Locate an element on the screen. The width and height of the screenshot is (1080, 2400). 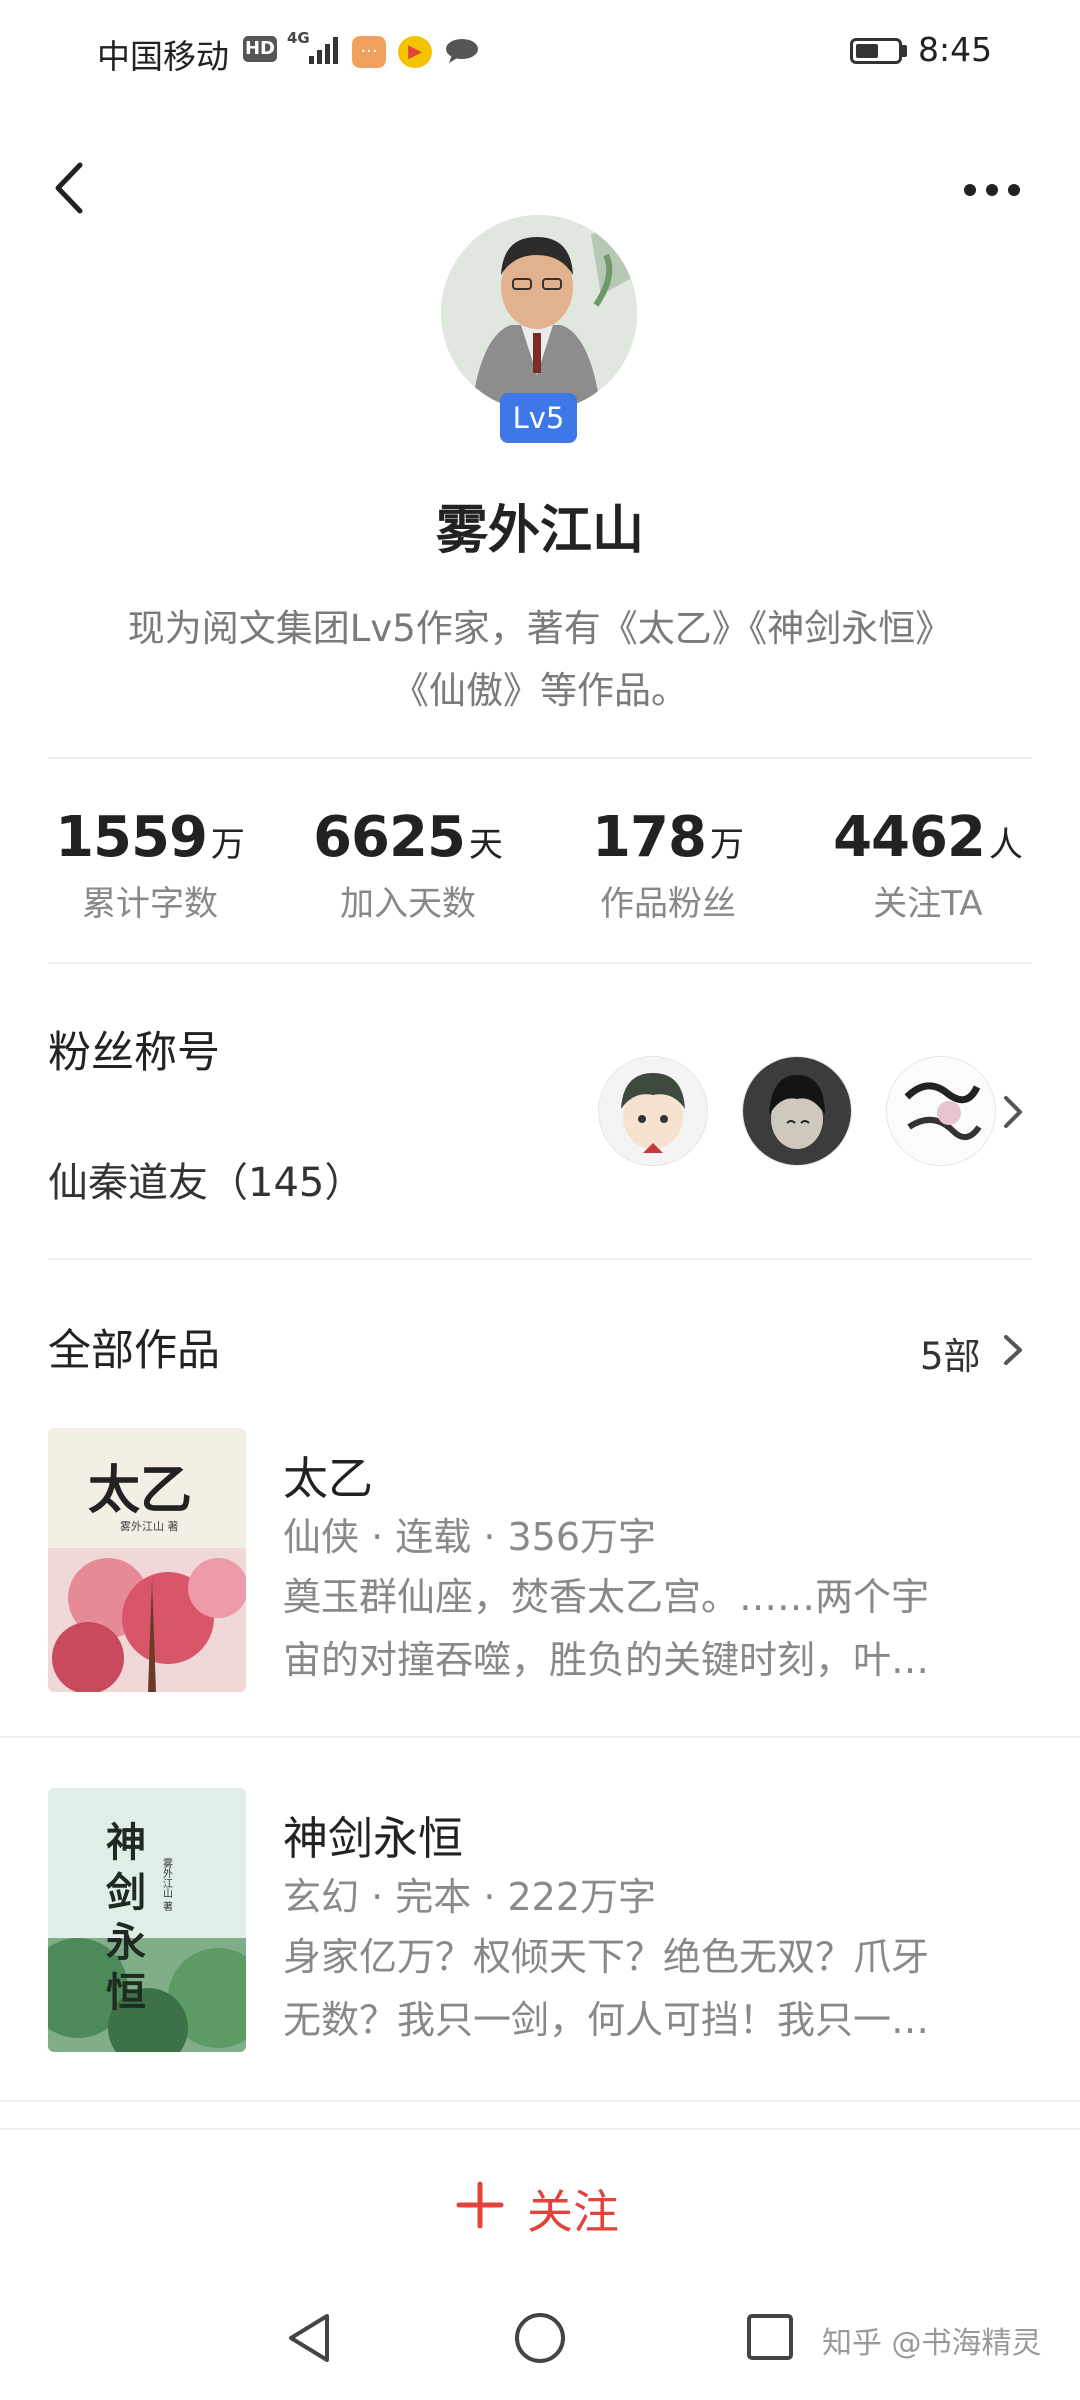
book-cover-art: 太乙 雾外江山 著 is located at coordinates (147, 1560).